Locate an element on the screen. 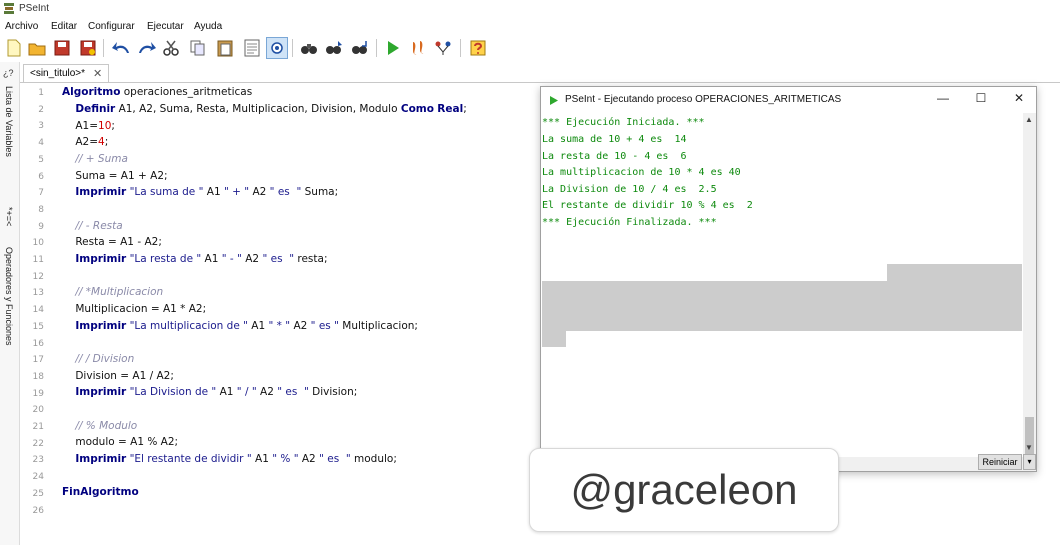 Image resolution: width=1060 pixels, height=545 pixels. maximize-button: ☐ is located at coordinates (981, 100).